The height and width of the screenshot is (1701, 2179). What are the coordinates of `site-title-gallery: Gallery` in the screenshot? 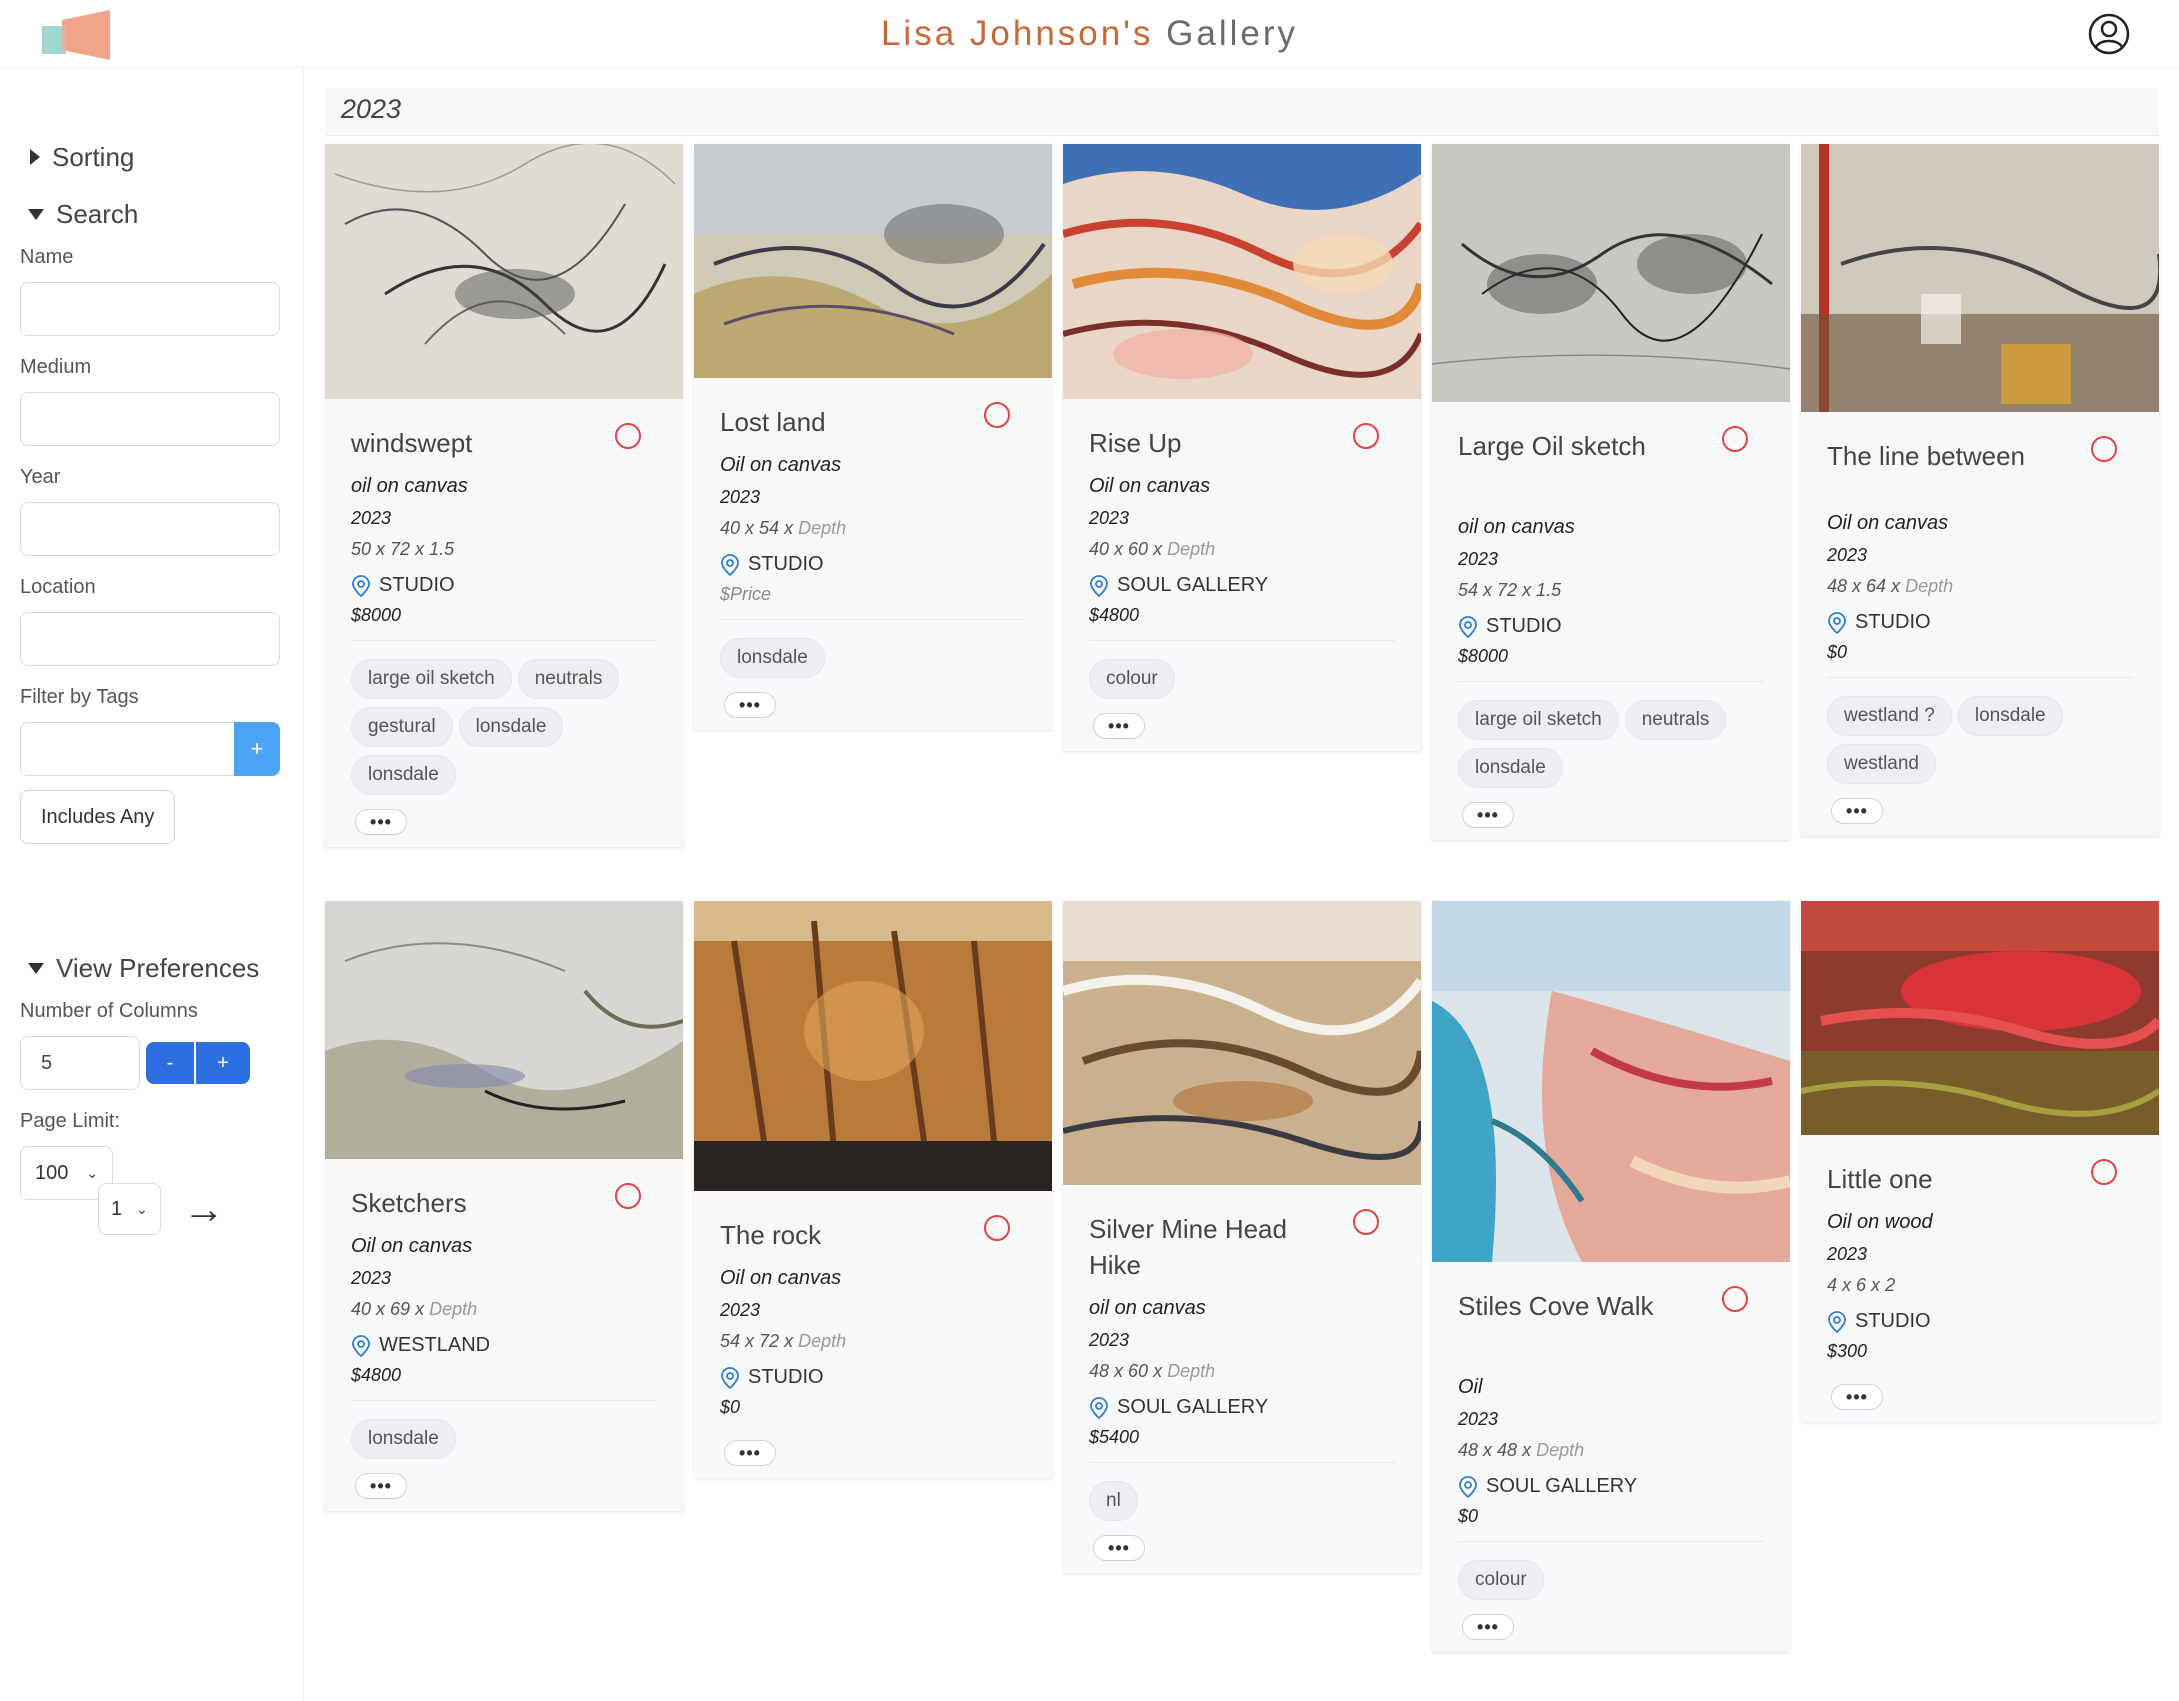 It's located at (1232, 33).